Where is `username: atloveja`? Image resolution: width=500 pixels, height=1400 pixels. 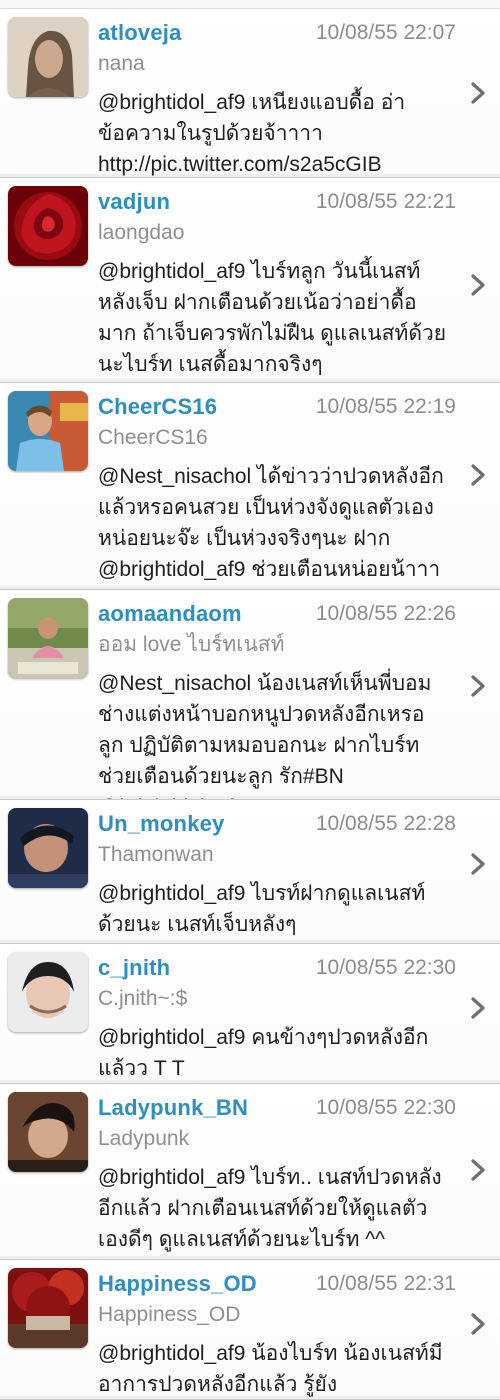 username: atloveja is located at coordinates (140, 32).